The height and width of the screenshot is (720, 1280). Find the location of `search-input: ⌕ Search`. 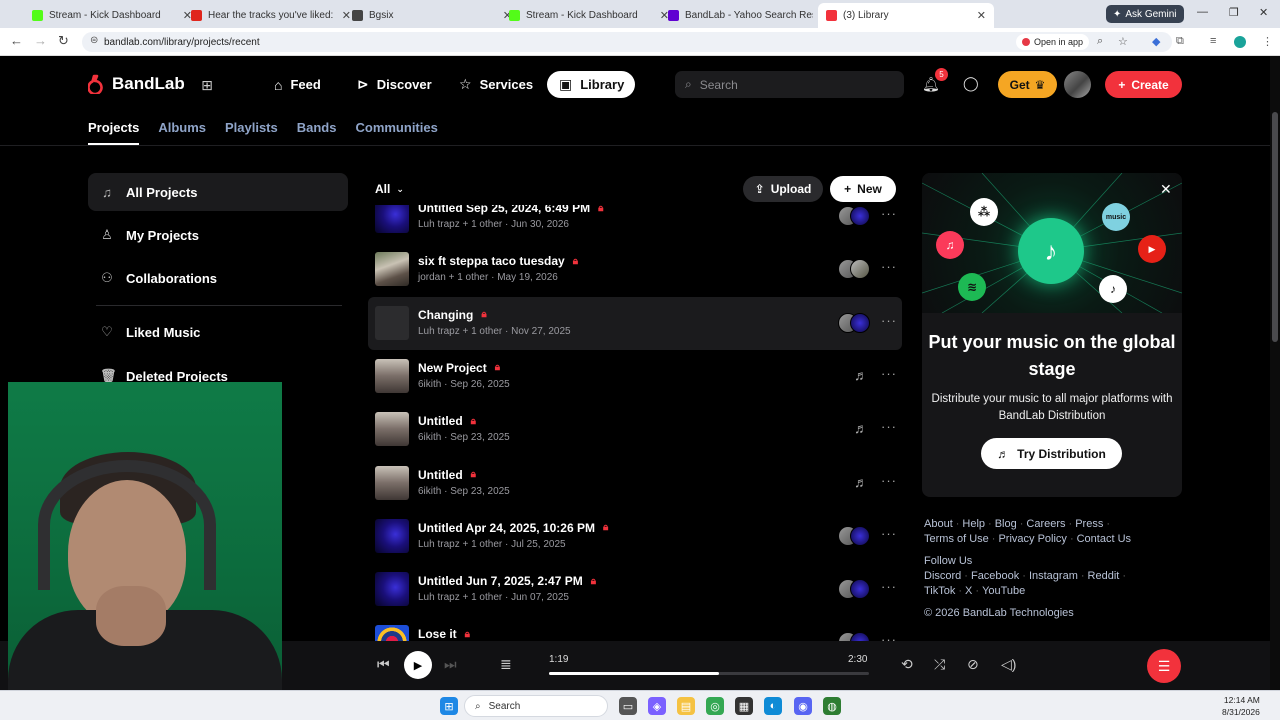

search-input: ⌕ Search is located at coordinates (789, 84).